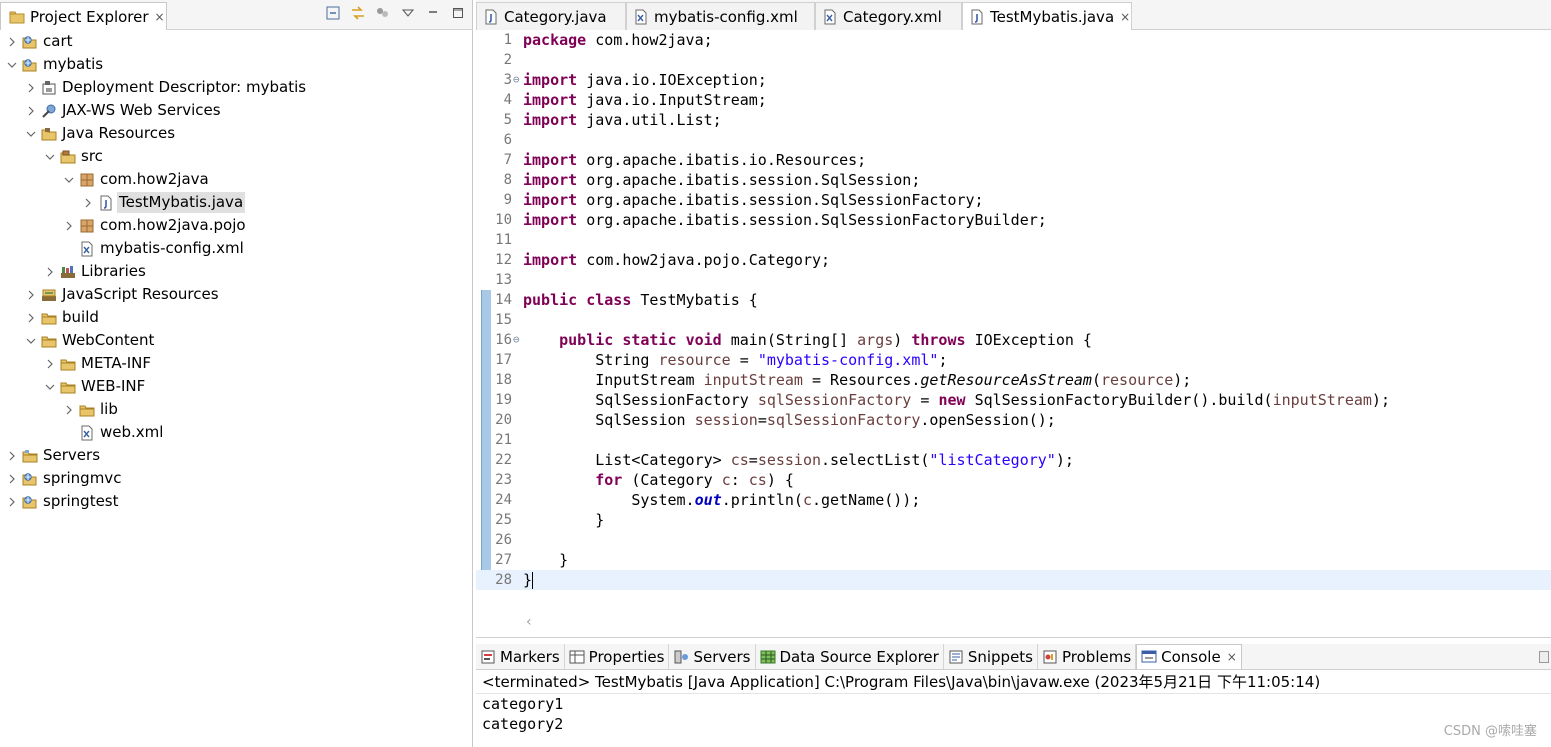 Image resolution: width=1551 pixels, height=747 pixels. Describe the element at coordinates (1013, 280) in the screenshot. I see `code-line: 13` at that location.